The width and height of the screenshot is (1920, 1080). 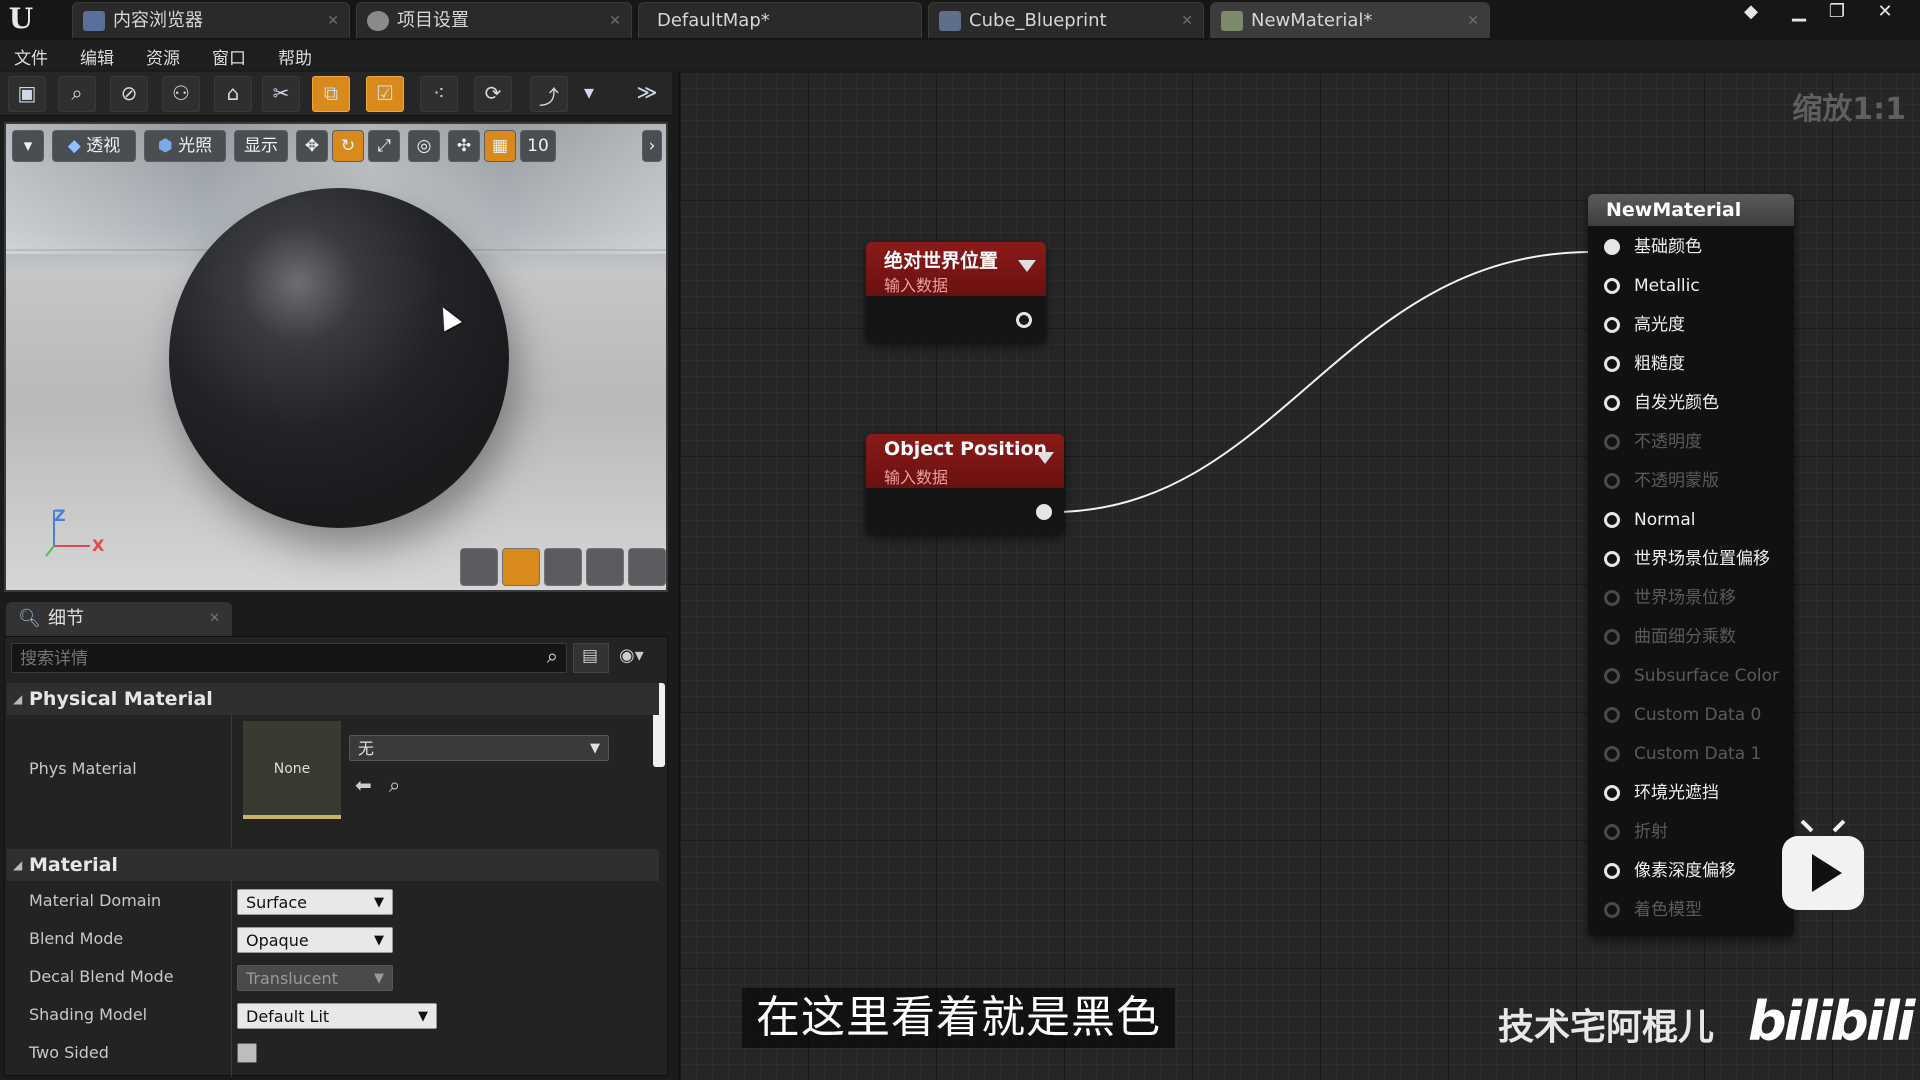 I want to click on phys-material-thumbnail: None, so click(x=292, y=770).